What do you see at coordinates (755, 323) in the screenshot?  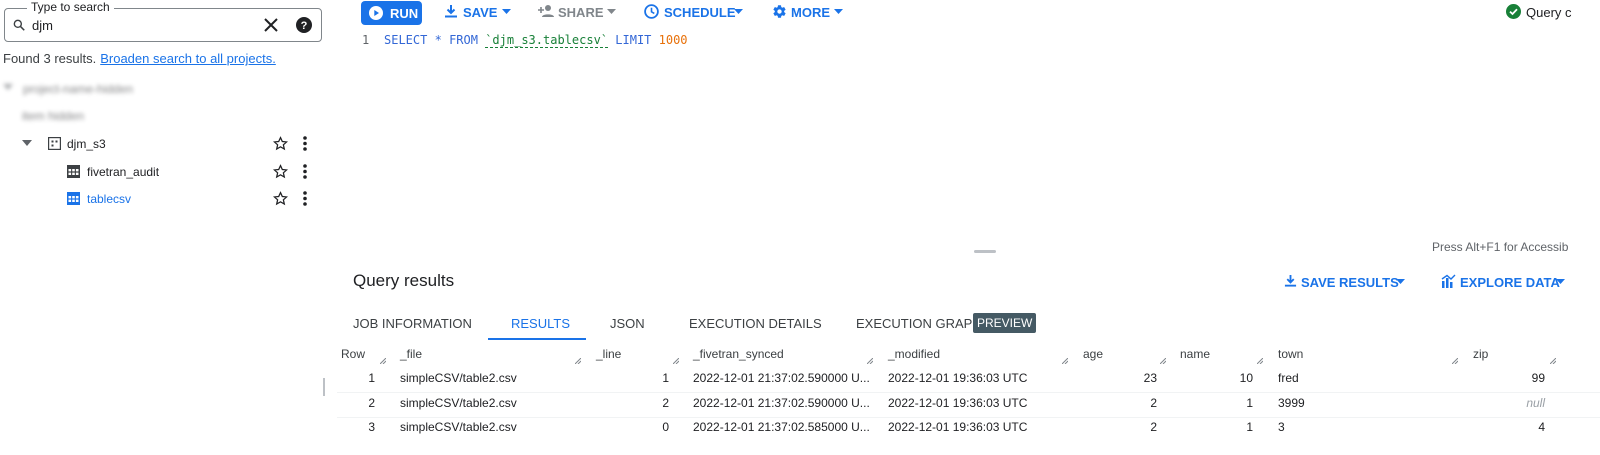 I see `tab-execution-details: EXECUTION DETAILS` at bounding box center [755, 323].